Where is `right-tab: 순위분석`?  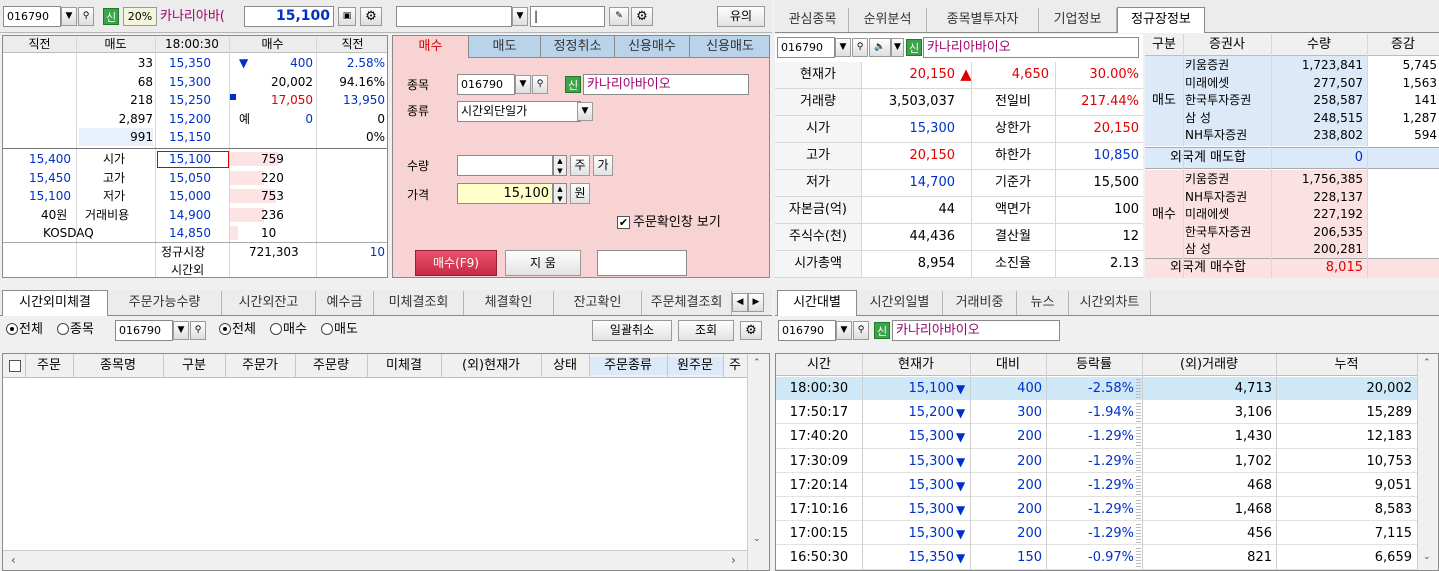
right-tab: 순위분석 is located at coordinates (888, 20).